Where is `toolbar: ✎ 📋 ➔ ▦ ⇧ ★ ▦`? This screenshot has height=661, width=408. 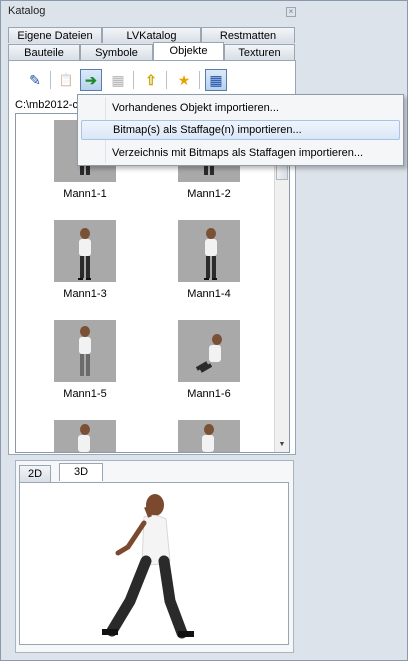
toolbar: ✎ 📋 ➔ ▦ ⇧ ★ ▦ is located at coordinates (152, 79).